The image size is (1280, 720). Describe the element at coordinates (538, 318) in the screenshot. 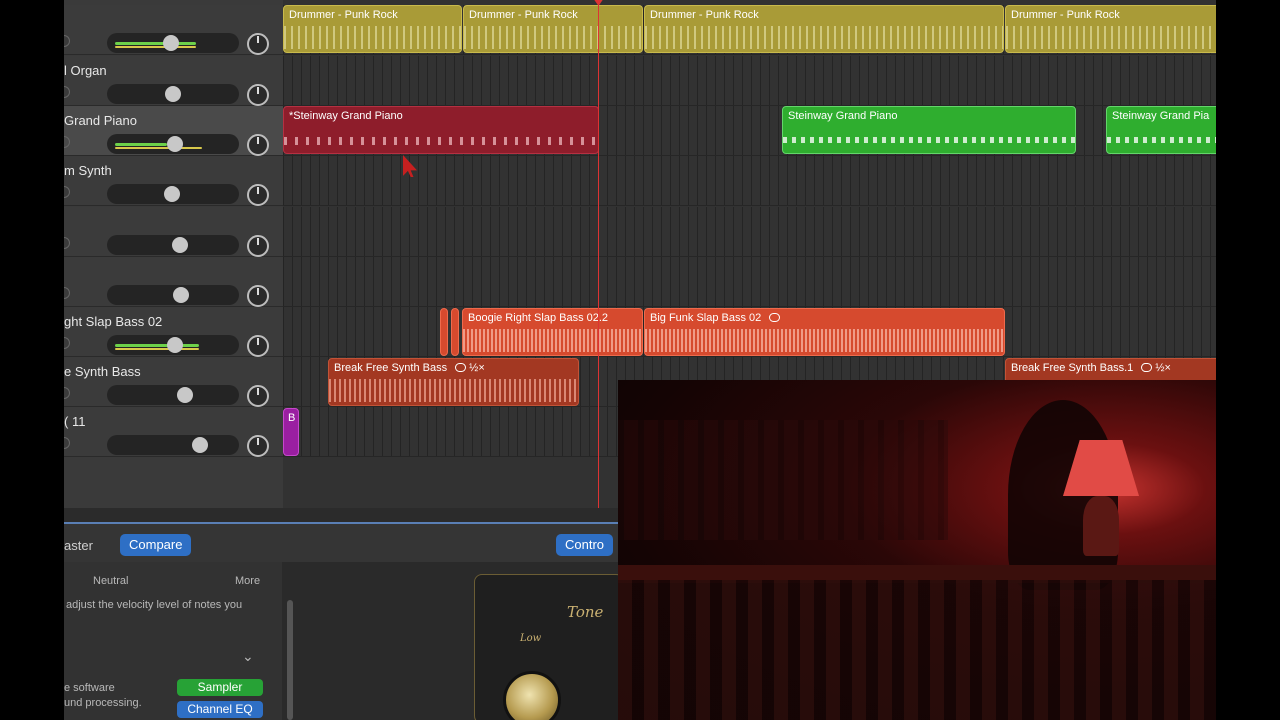

I see `region-label: Boogie Right Slap Bass 02.2` at that location.